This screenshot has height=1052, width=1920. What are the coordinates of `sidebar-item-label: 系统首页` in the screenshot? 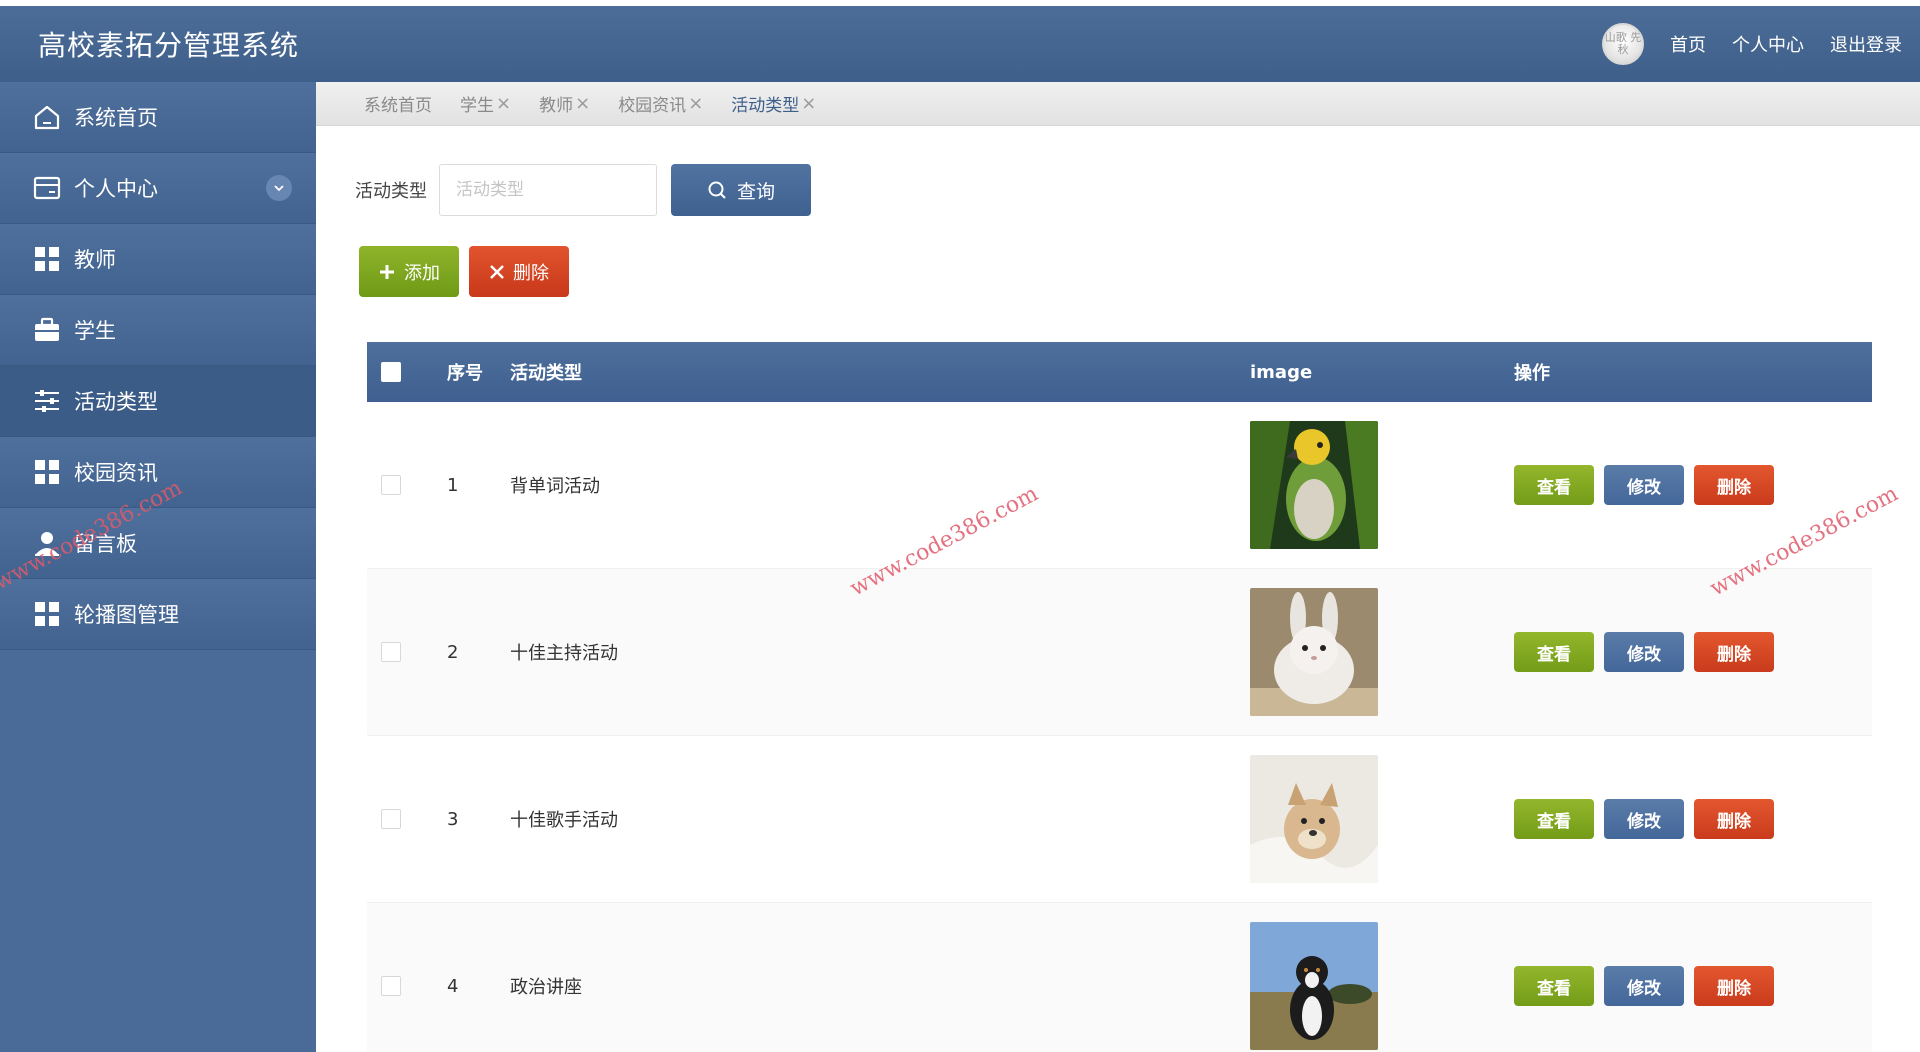 It's located at (116, 118).